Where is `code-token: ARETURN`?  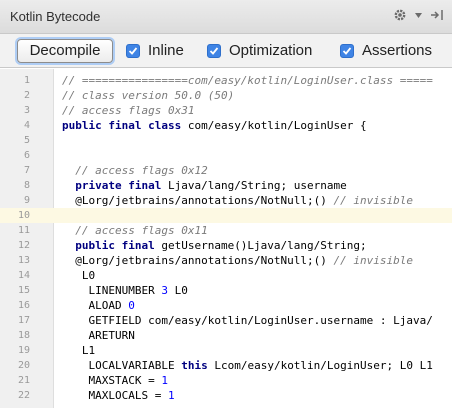
code-token: ARETURN is located at coordinates (98, 335).